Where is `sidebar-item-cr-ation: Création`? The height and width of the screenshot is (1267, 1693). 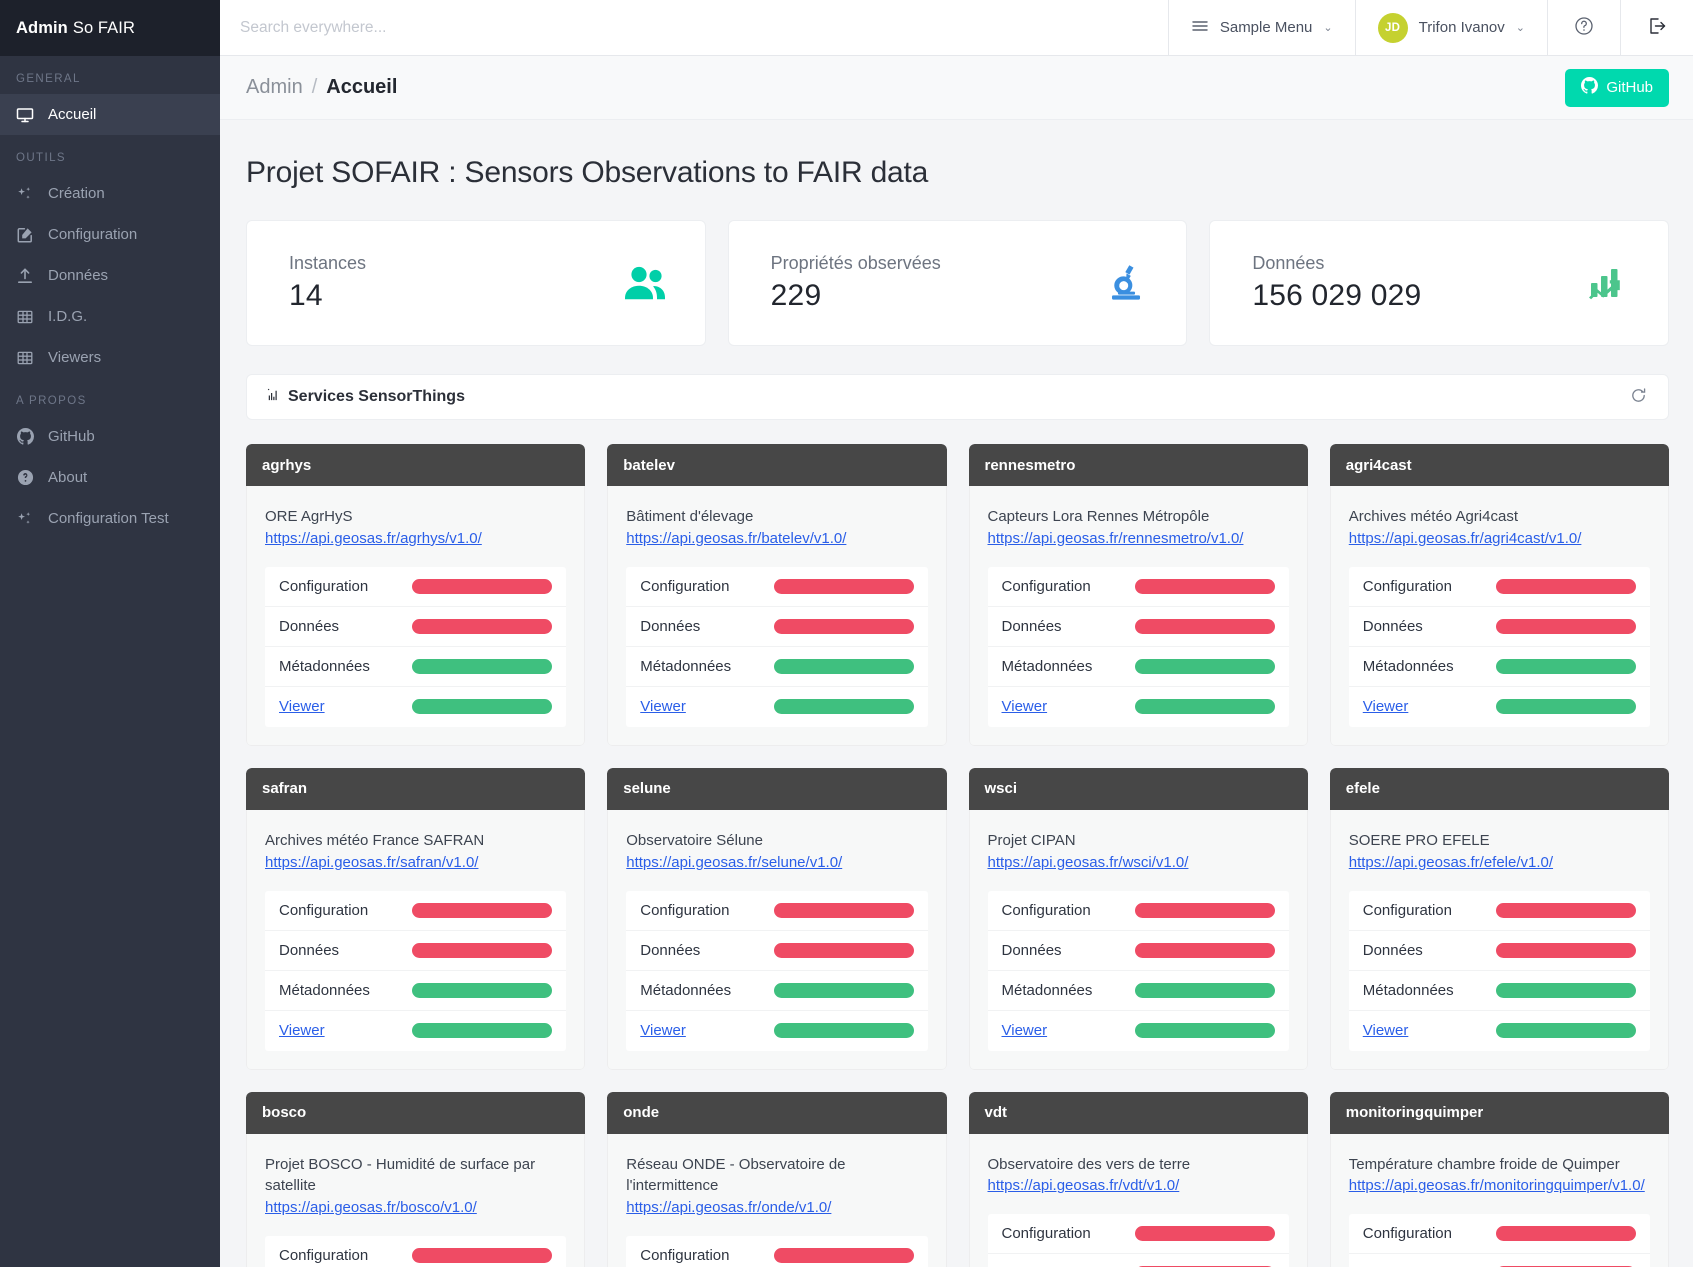 sidebar-item-cr-ation: Création is located at coordinates (110, 193).